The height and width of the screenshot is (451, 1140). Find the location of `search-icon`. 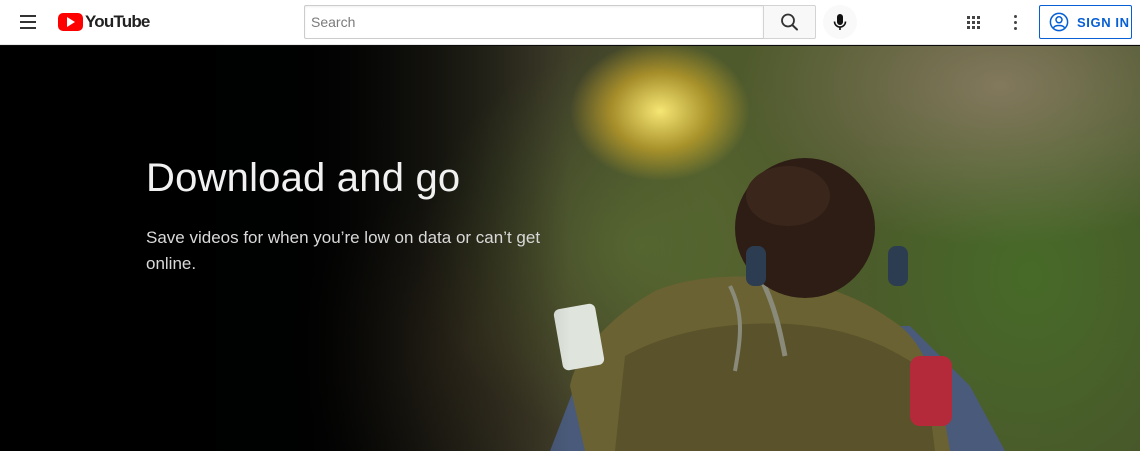

search-icon is located at coordinates (789, 22).